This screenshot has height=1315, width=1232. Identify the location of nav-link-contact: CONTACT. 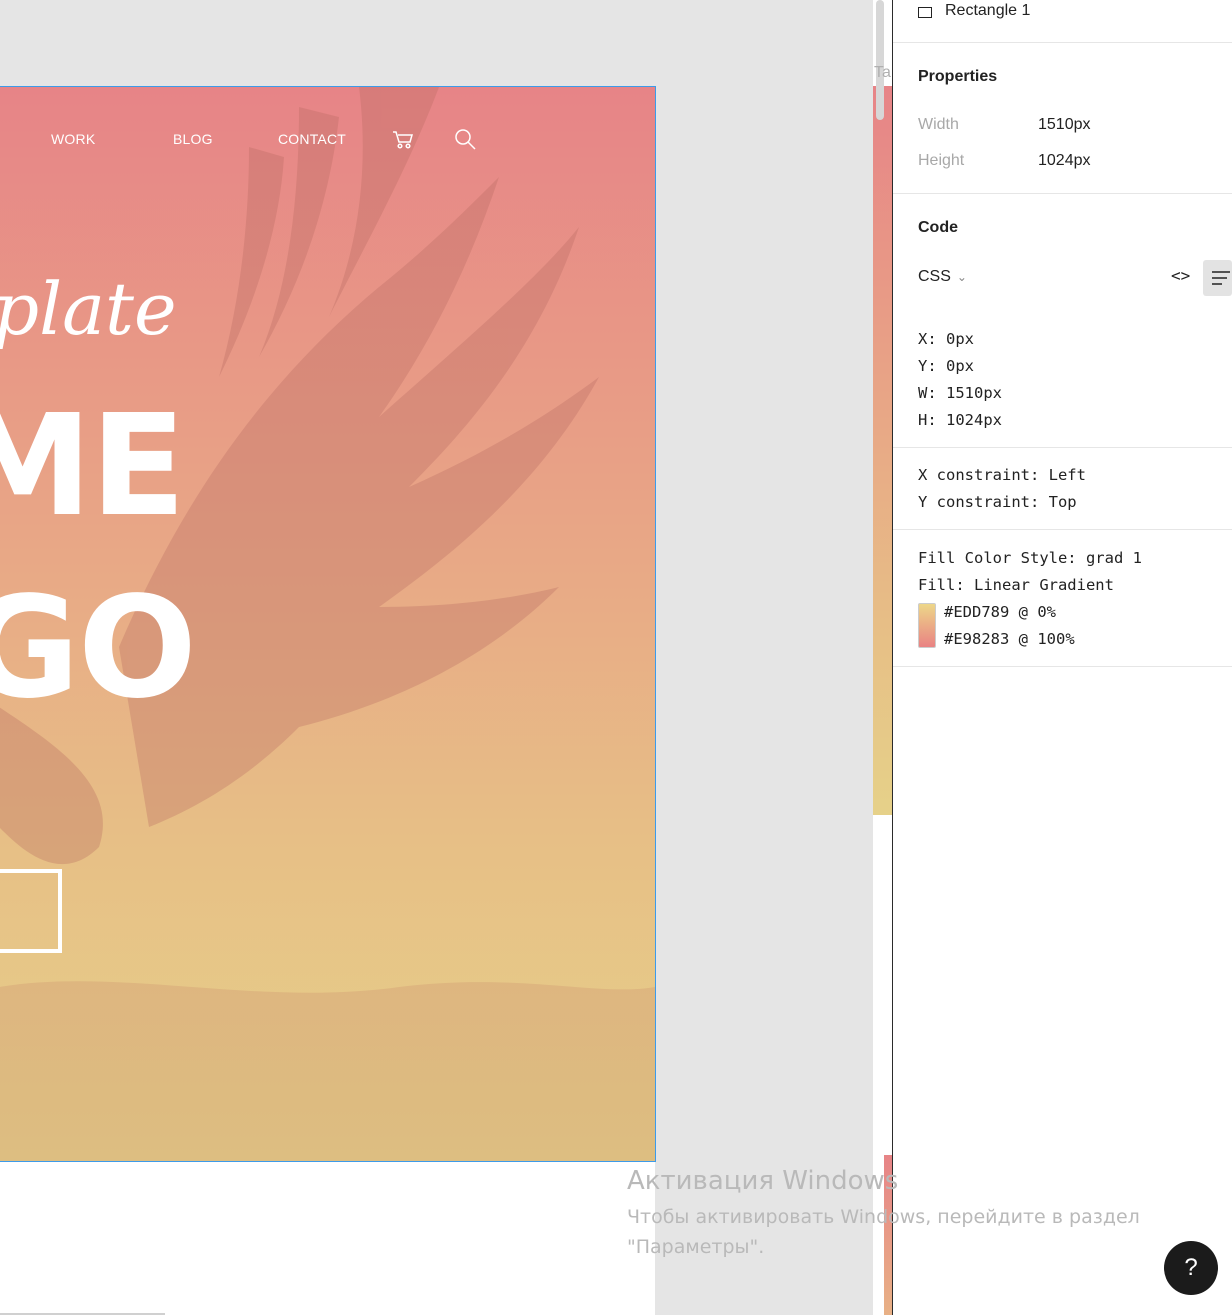
(312, 139).